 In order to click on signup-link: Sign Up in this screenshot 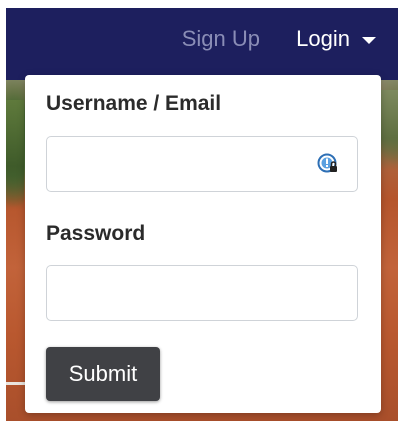, I will do `click(221, 39)`.